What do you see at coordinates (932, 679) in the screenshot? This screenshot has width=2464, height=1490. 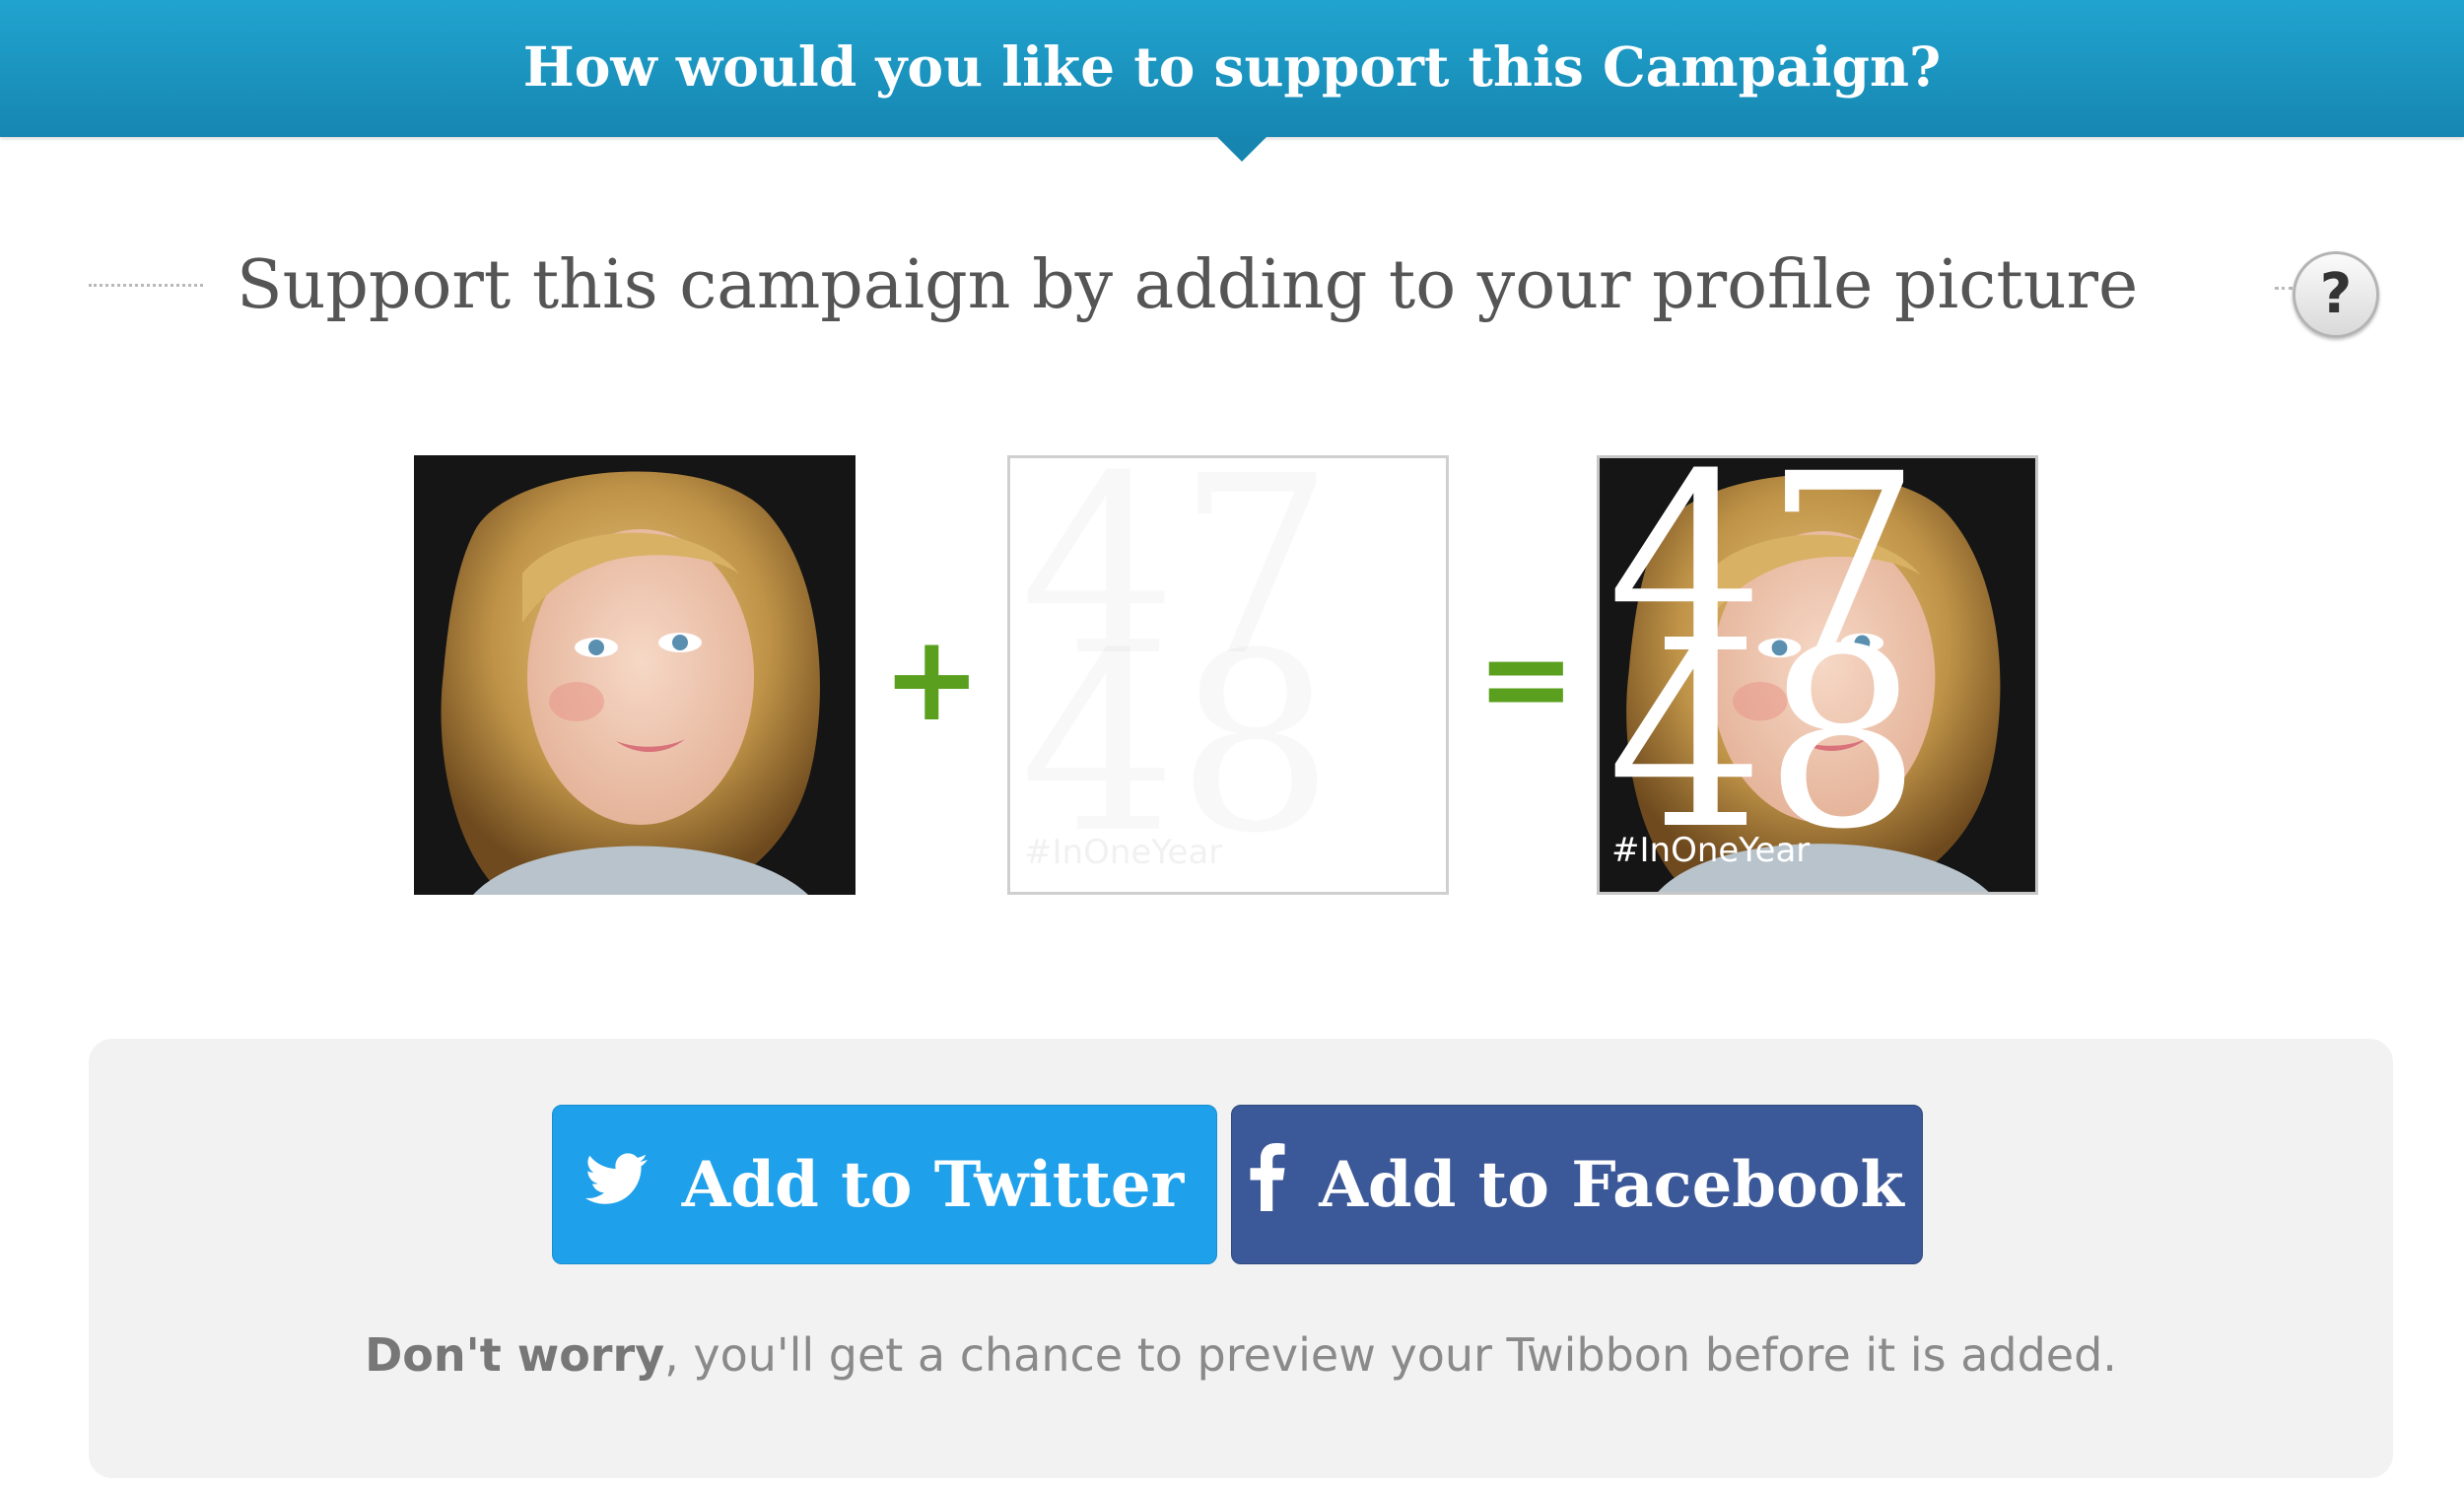 I see `plus-icon: +` at bounding box center [932, 679].